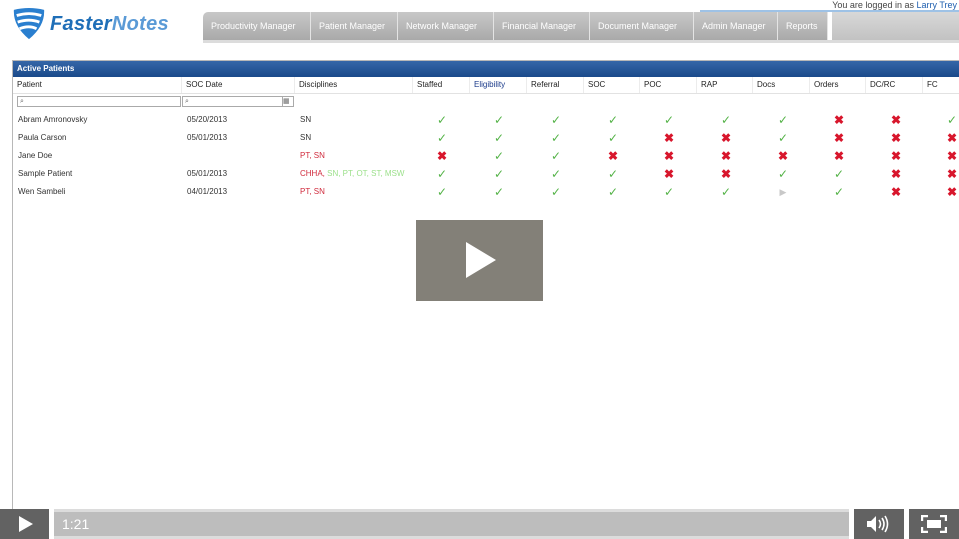 This screenshot has width=959, height=539. Describe the element at coordinates (106, 24) in the screenshot. I see `fasternotes-logo: FasterNotes` at that location.